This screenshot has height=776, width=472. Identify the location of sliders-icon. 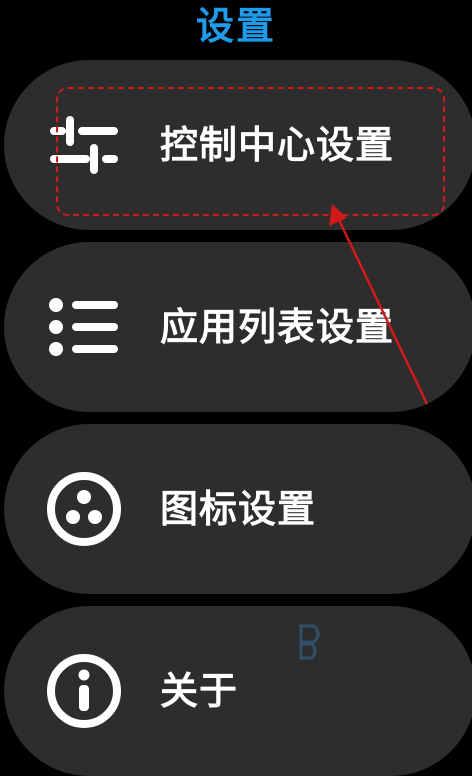
(84, 145).